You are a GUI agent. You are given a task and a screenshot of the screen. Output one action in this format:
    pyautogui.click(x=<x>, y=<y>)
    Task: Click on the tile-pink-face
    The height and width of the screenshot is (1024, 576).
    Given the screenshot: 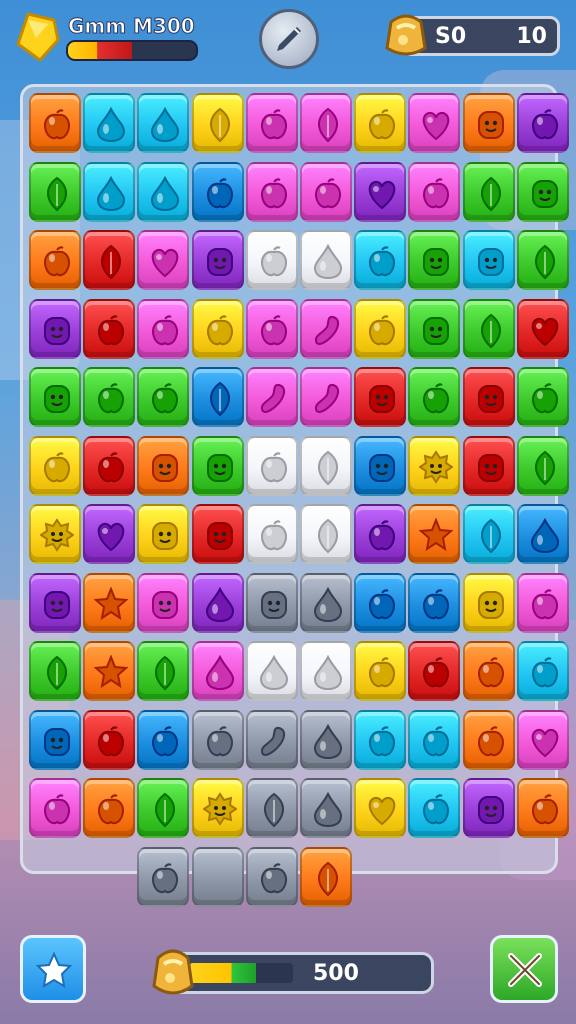 What is the action you would take?
    pyautogui.click(x=163, y=602)
    